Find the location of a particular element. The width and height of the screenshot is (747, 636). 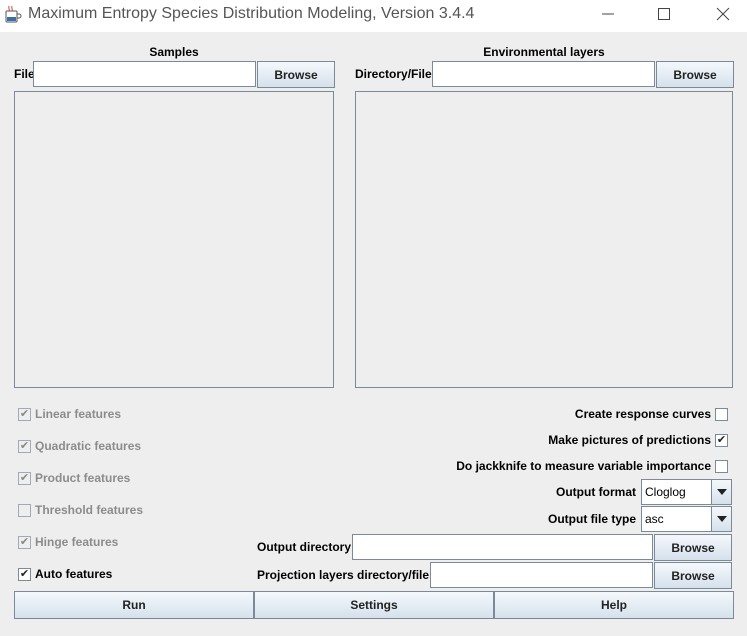

threshold-features-checkbox: Threshold features is located at coordinates (80, 510).